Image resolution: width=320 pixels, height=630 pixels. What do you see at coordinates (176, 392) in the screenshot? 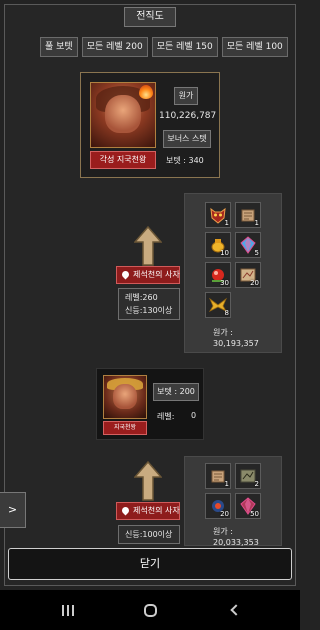
I see `base-botet-value: 보텟 : 200` at bounding box center [176, 392].